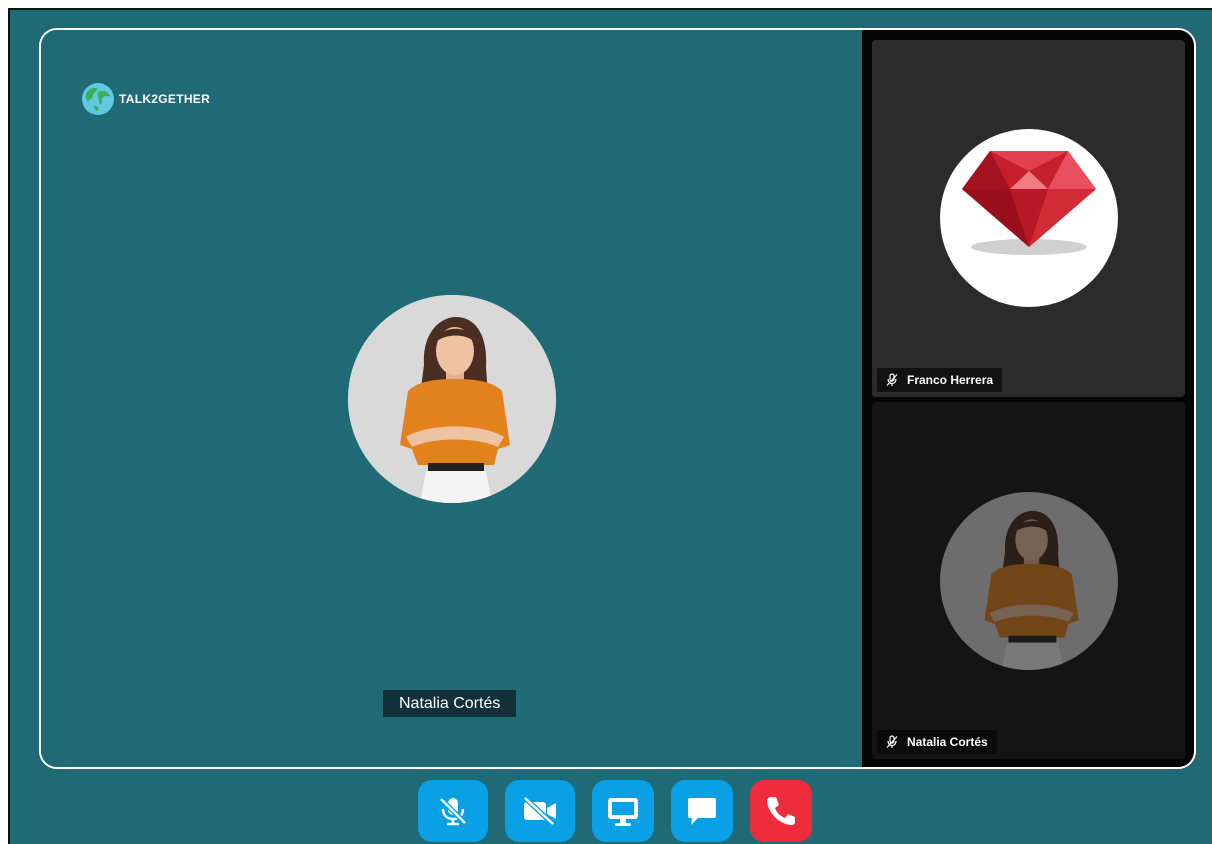 The height and width of the screenshot is (844, 1212). I want to click on hang-up-button, so click(781, 811).